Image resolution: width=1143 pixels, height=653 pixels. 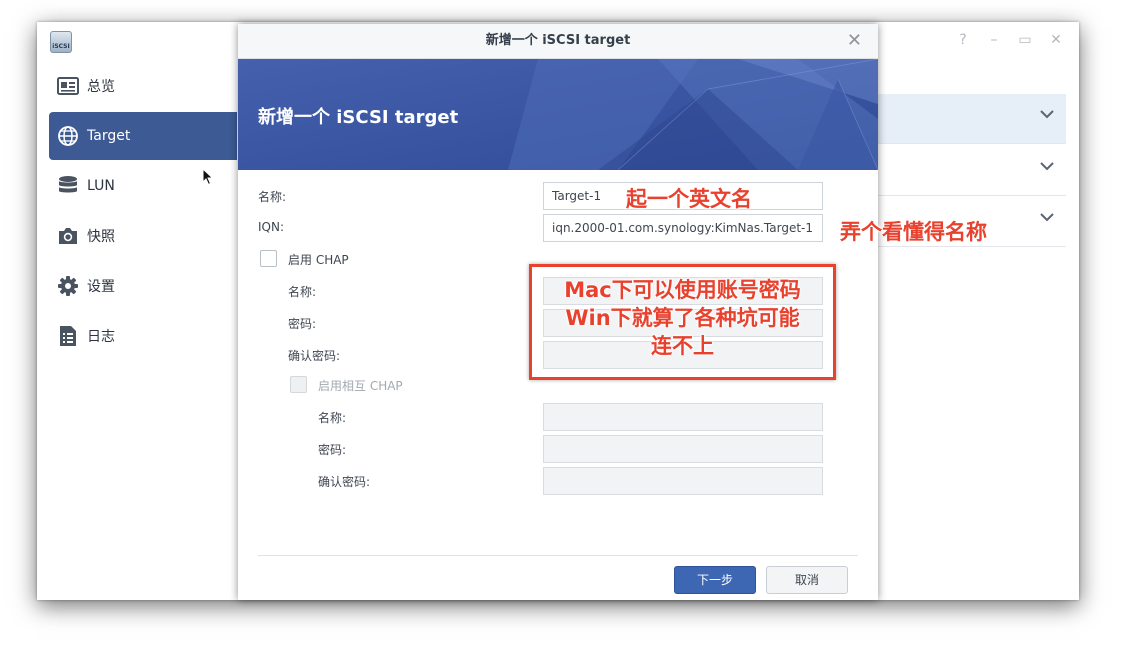 I want to click on chap-confirm-password-label: 确认密码:, so click(x=314, y=356).